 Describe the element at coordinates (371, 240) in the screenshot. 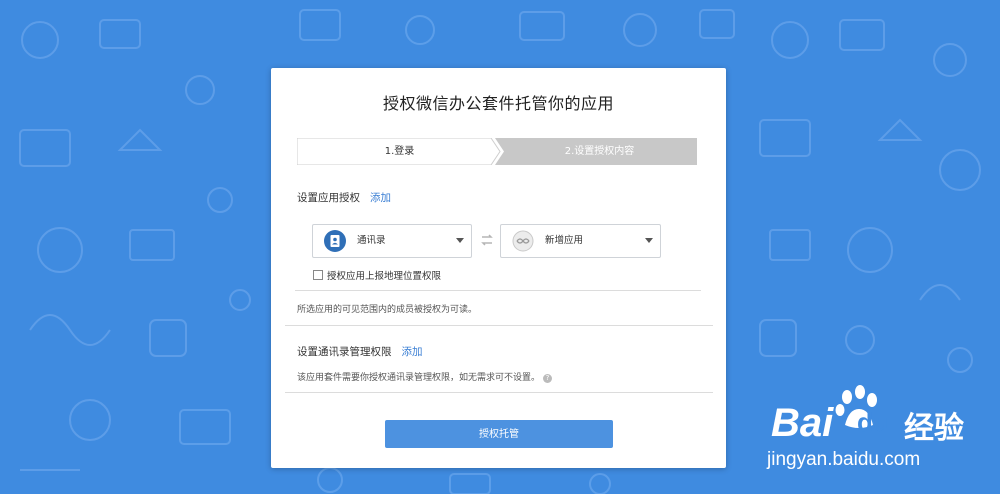

I see `source-app-value: 通讯录` at that location.